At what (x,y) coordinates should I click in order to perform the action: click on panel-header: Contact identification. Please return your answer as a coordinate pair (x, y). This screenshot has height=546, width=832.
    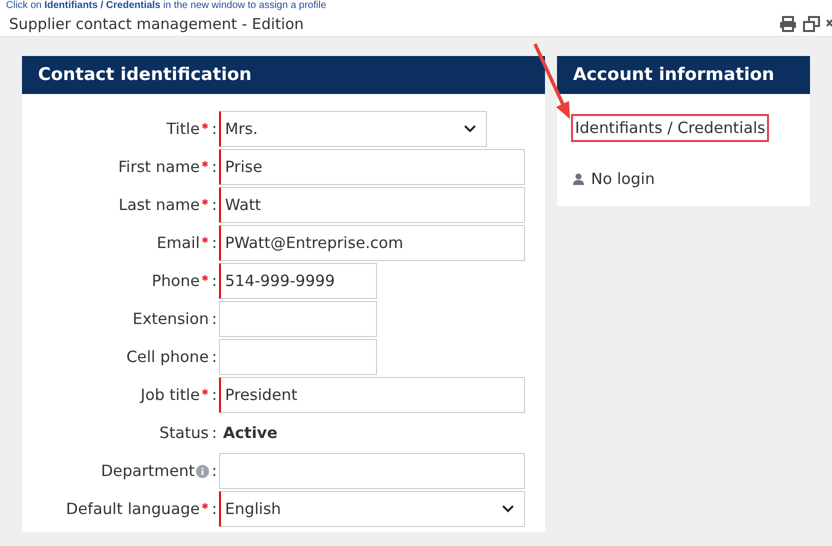
    Looking at the image, I should click on (283, 75).